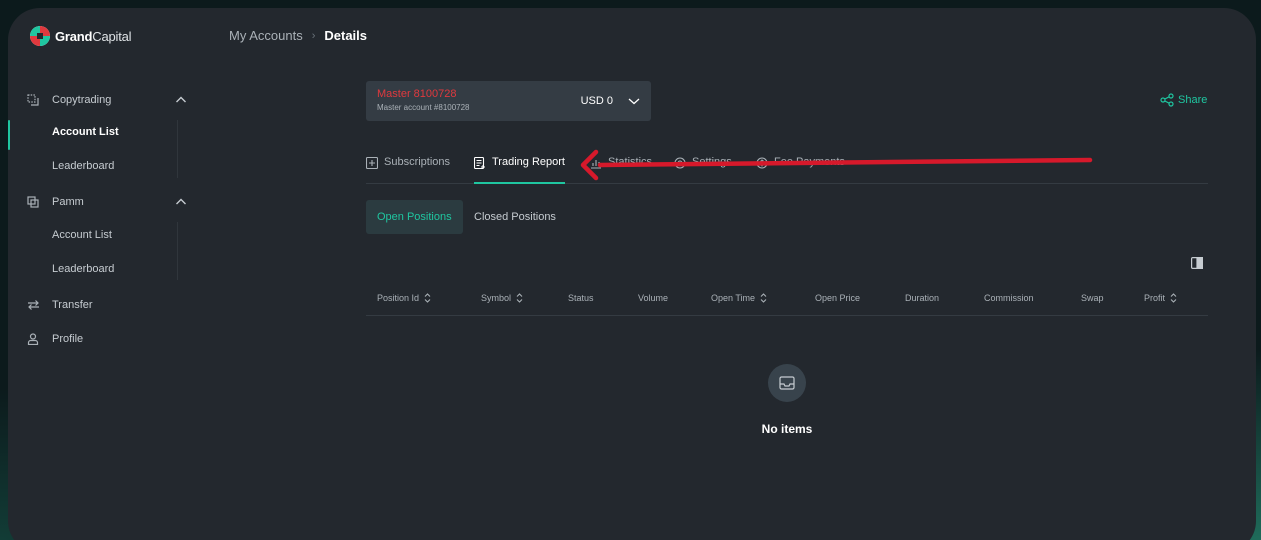  Describe the element at coordinates (596, 164) in the screenshot. I see `chart-icon` at that location.